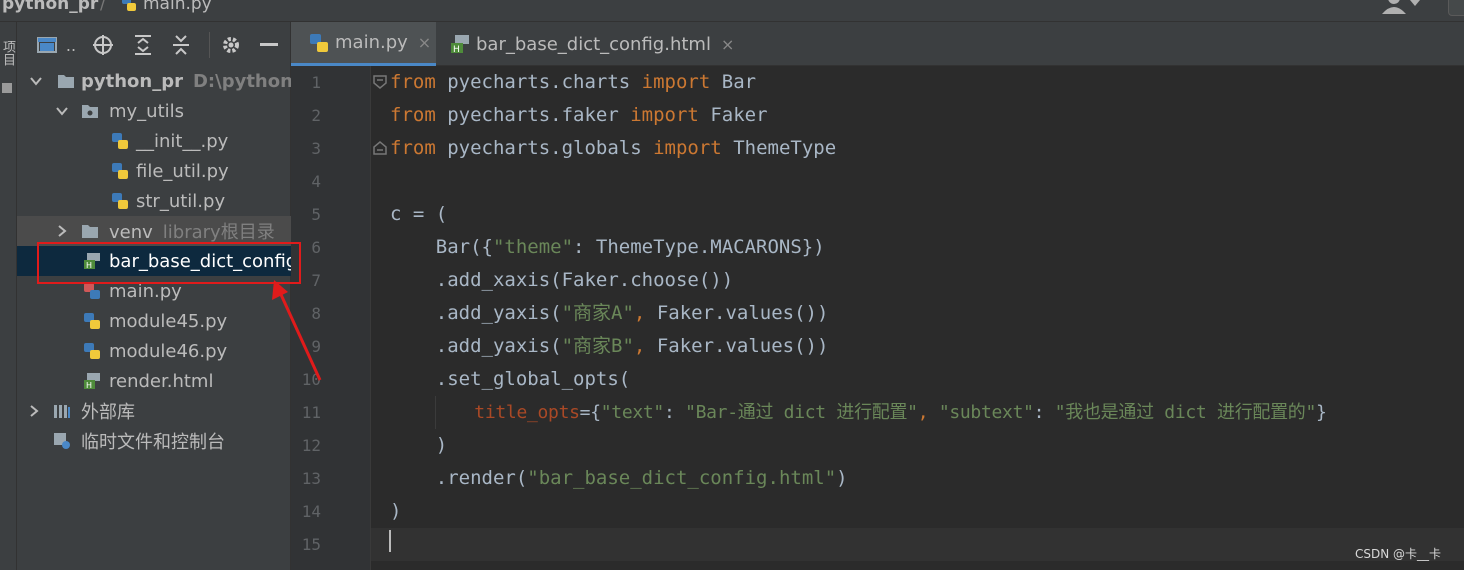 This screenshot has width=1464, height=570. Describe the element at coordinates (607, 247) in the screenshot. I see `code-line-6: Bar({"theme": ThemeType.MACARONS})` at that location.